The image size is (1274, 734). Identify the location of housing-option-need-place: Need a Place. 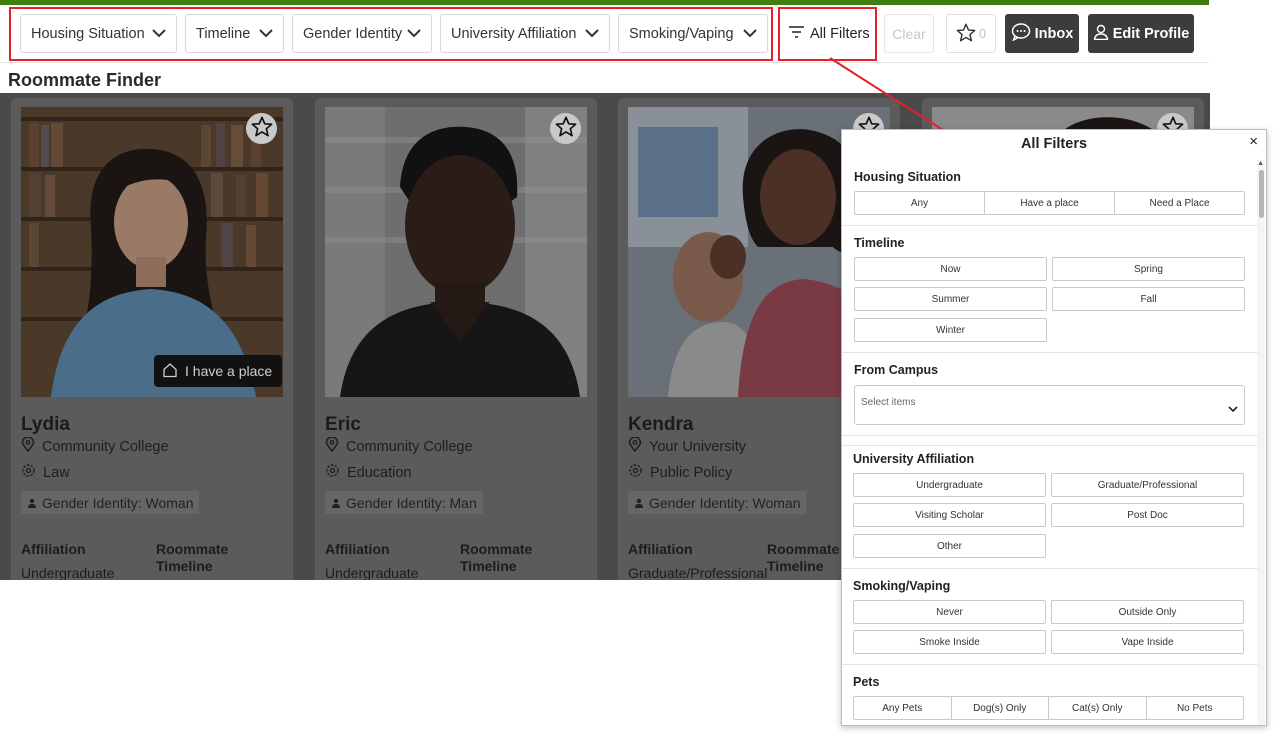
(1179, 203).